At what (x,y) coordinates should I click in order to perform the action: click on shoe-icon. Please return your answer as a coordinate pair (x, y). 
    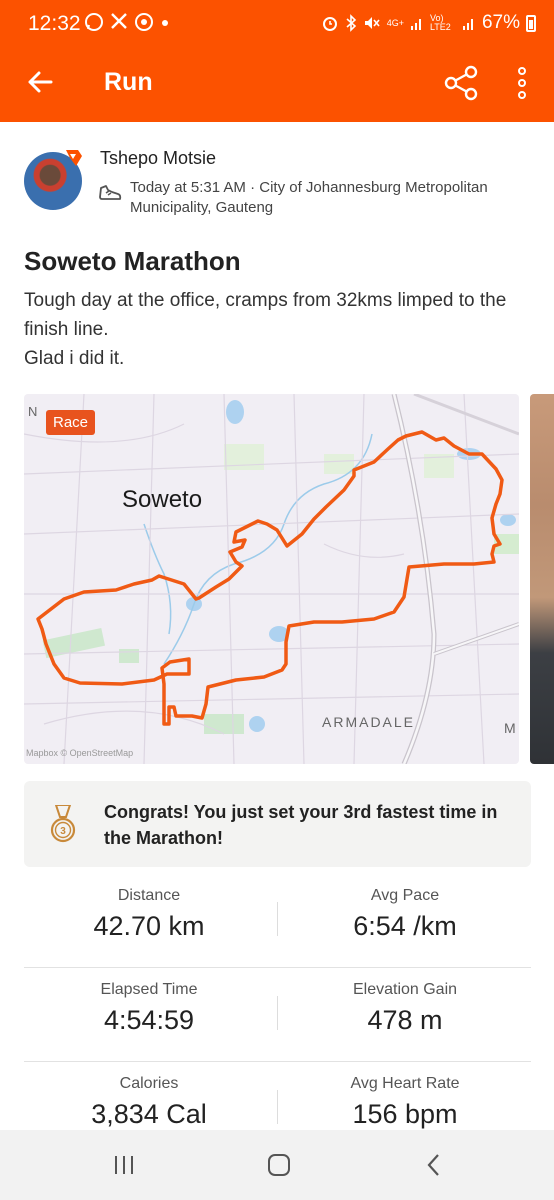
    Looking at the image, I should click on (110, 192).